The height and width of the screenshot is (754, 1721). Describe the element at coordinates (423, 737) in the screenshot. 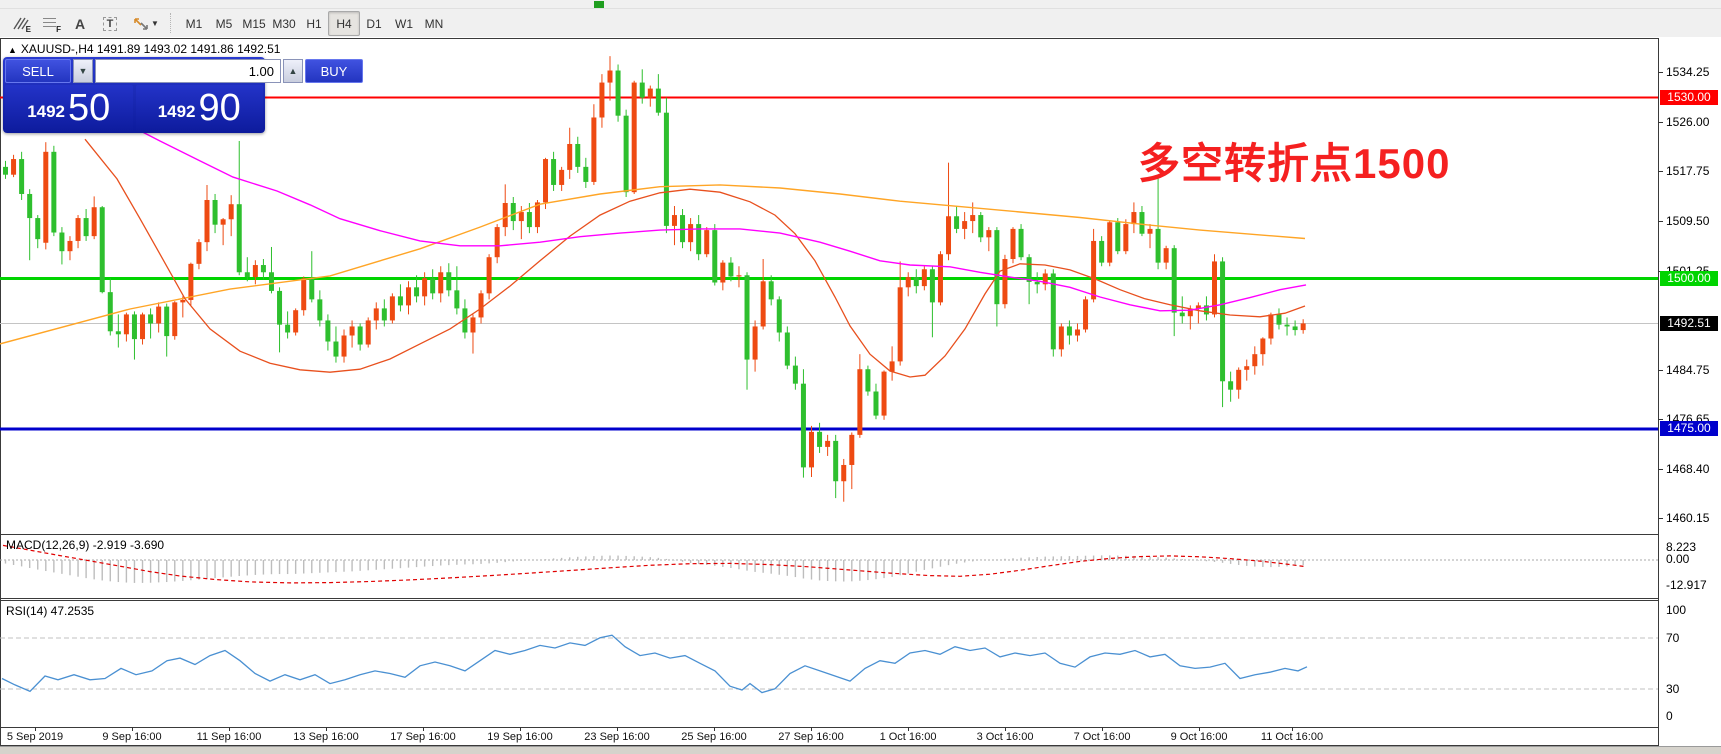

I see `time-label: 17 Sep 16:00` at that location.